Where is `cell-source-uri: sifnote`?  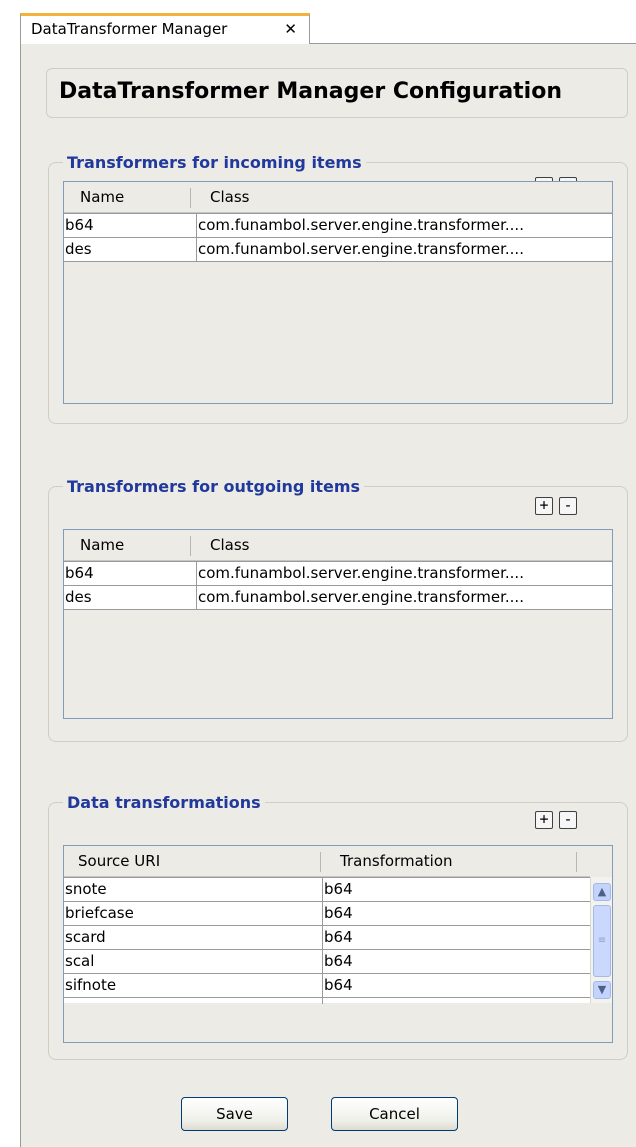 cell-source-uri: sifnote is located at coordinates (91, 985).